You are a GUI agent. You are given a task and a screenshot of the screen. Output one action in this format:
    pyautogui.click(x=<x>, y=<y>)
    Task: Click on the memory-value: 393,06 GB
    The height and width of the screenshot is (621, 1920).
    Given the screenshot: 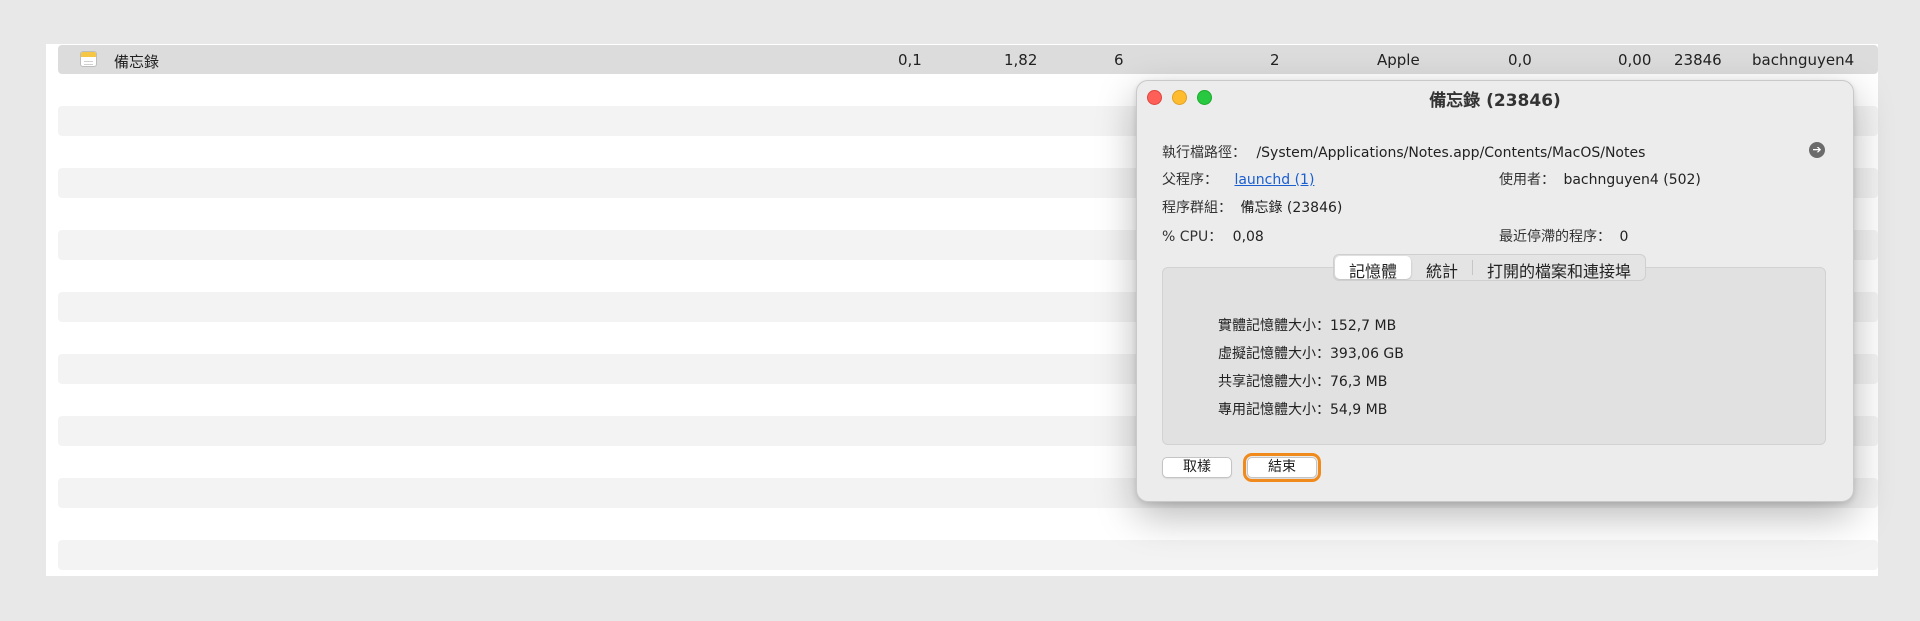 What is the action you would take?
    pyautogui.click(x=1367, y=354)
    